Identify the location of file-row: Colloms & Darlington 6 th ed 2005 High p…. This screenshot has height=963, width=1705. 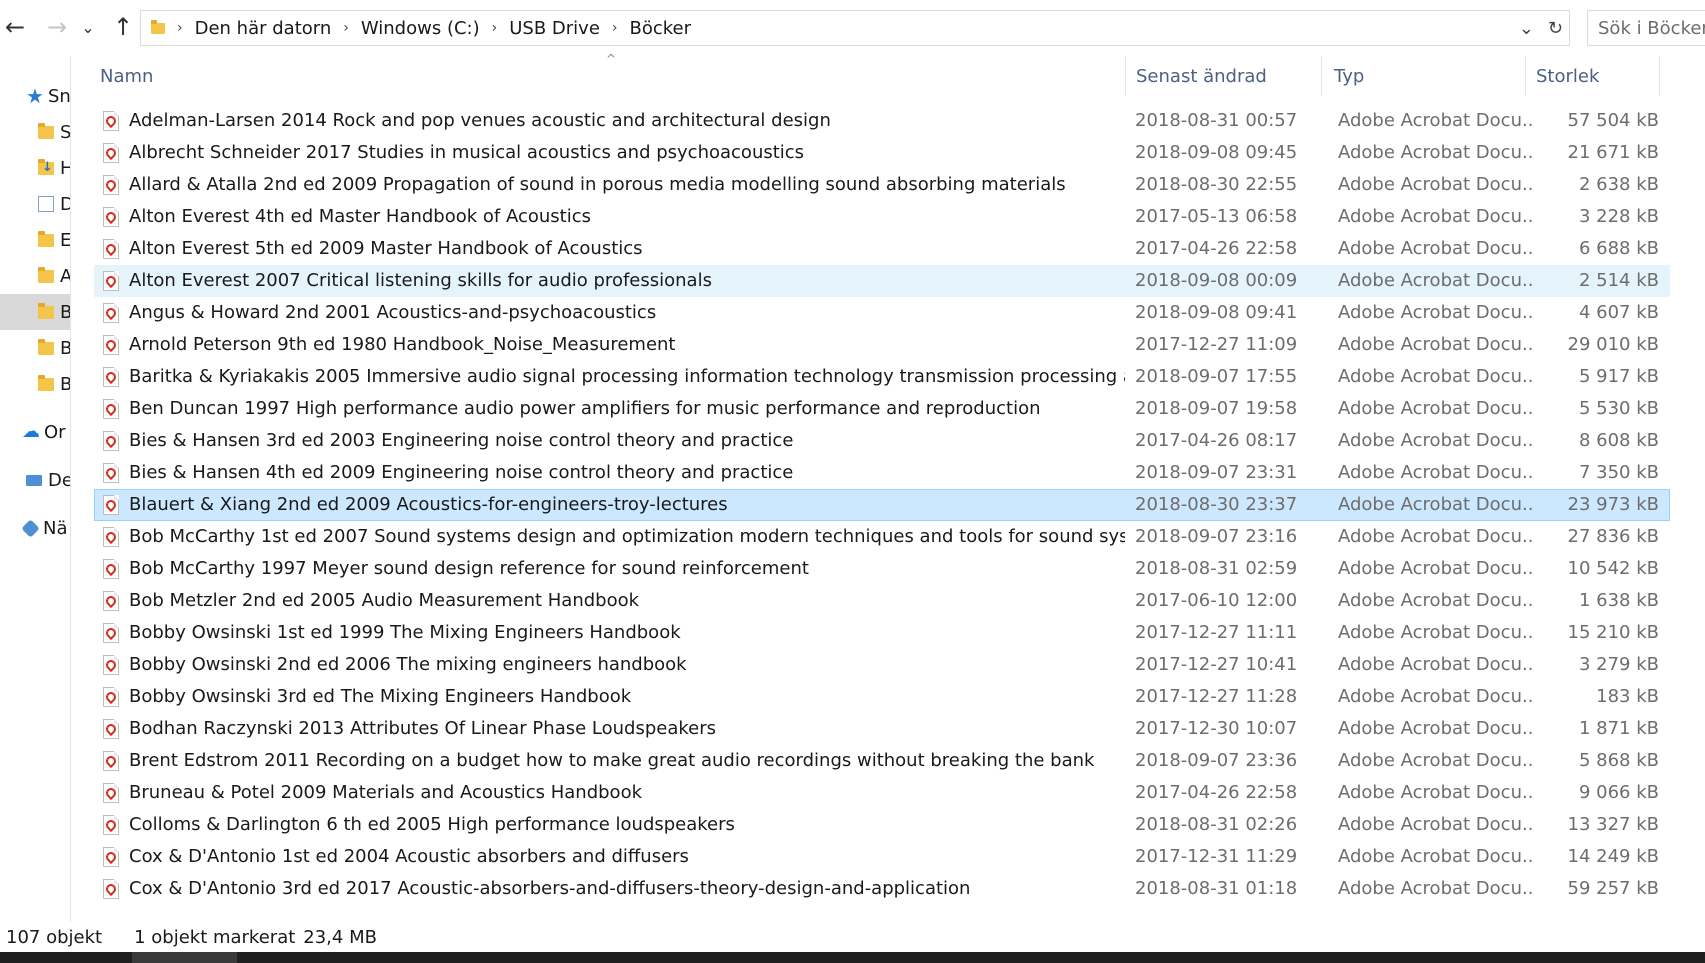
(882, 825).